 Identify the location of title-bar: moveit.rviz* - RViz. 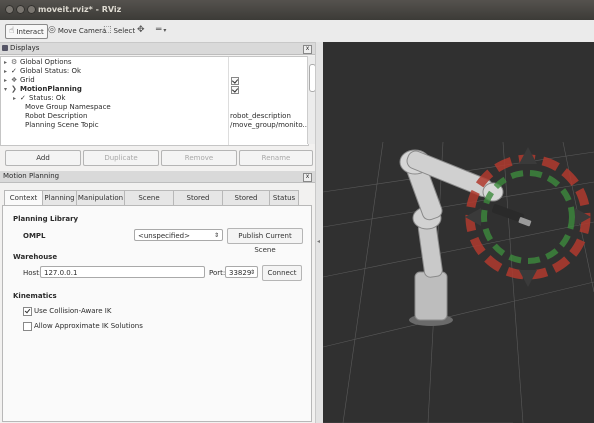
(297, 10).